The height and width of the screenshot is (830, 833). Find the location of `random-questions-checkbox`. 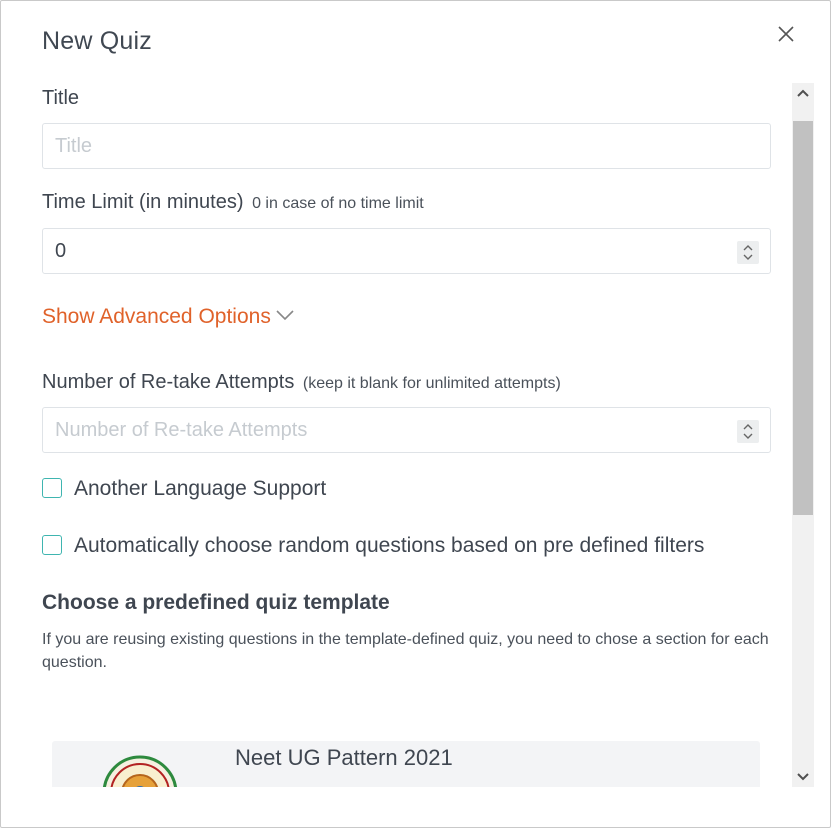

random-questions-checkbox is located at coordinates (52, 545).